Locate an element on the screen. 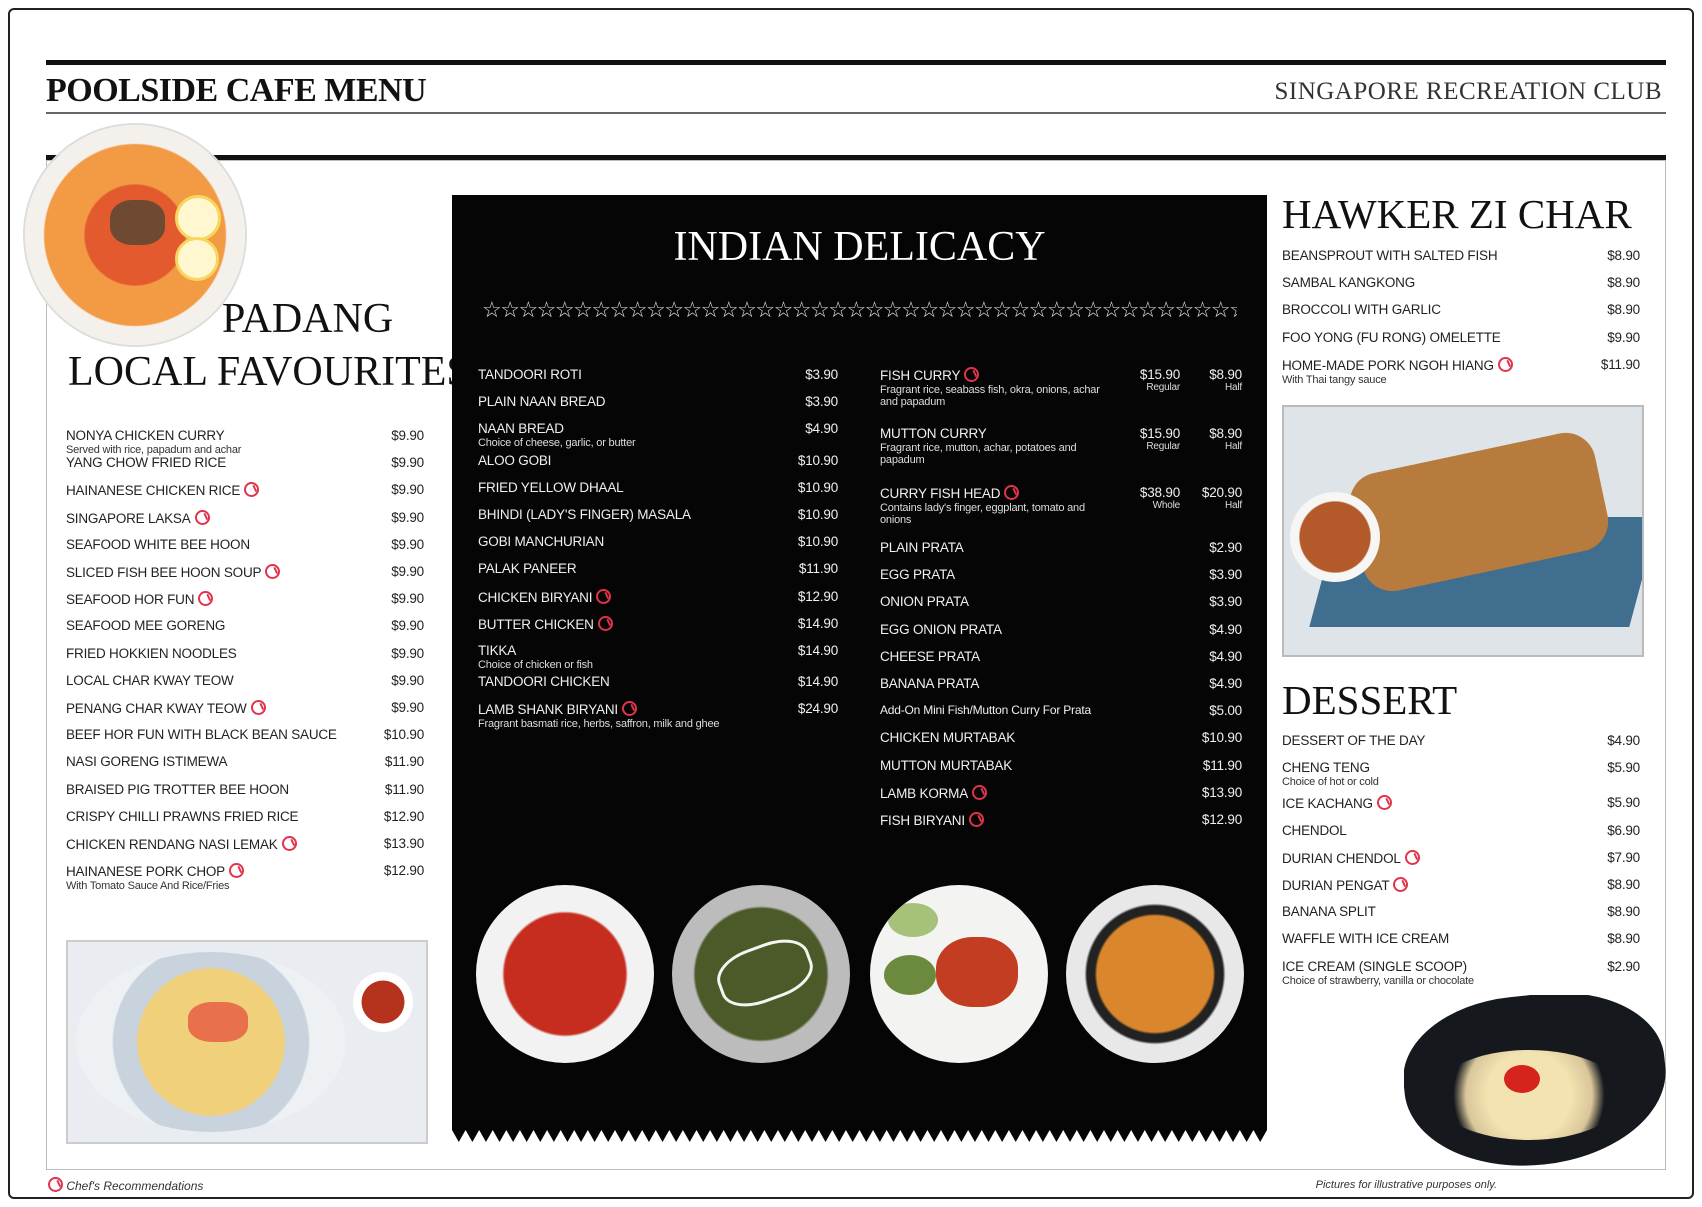 The height and width of the screenshot is (1207, 1702). menu-item: PLAIN PRATA $2.90 is located at coordinates (1061, 547).